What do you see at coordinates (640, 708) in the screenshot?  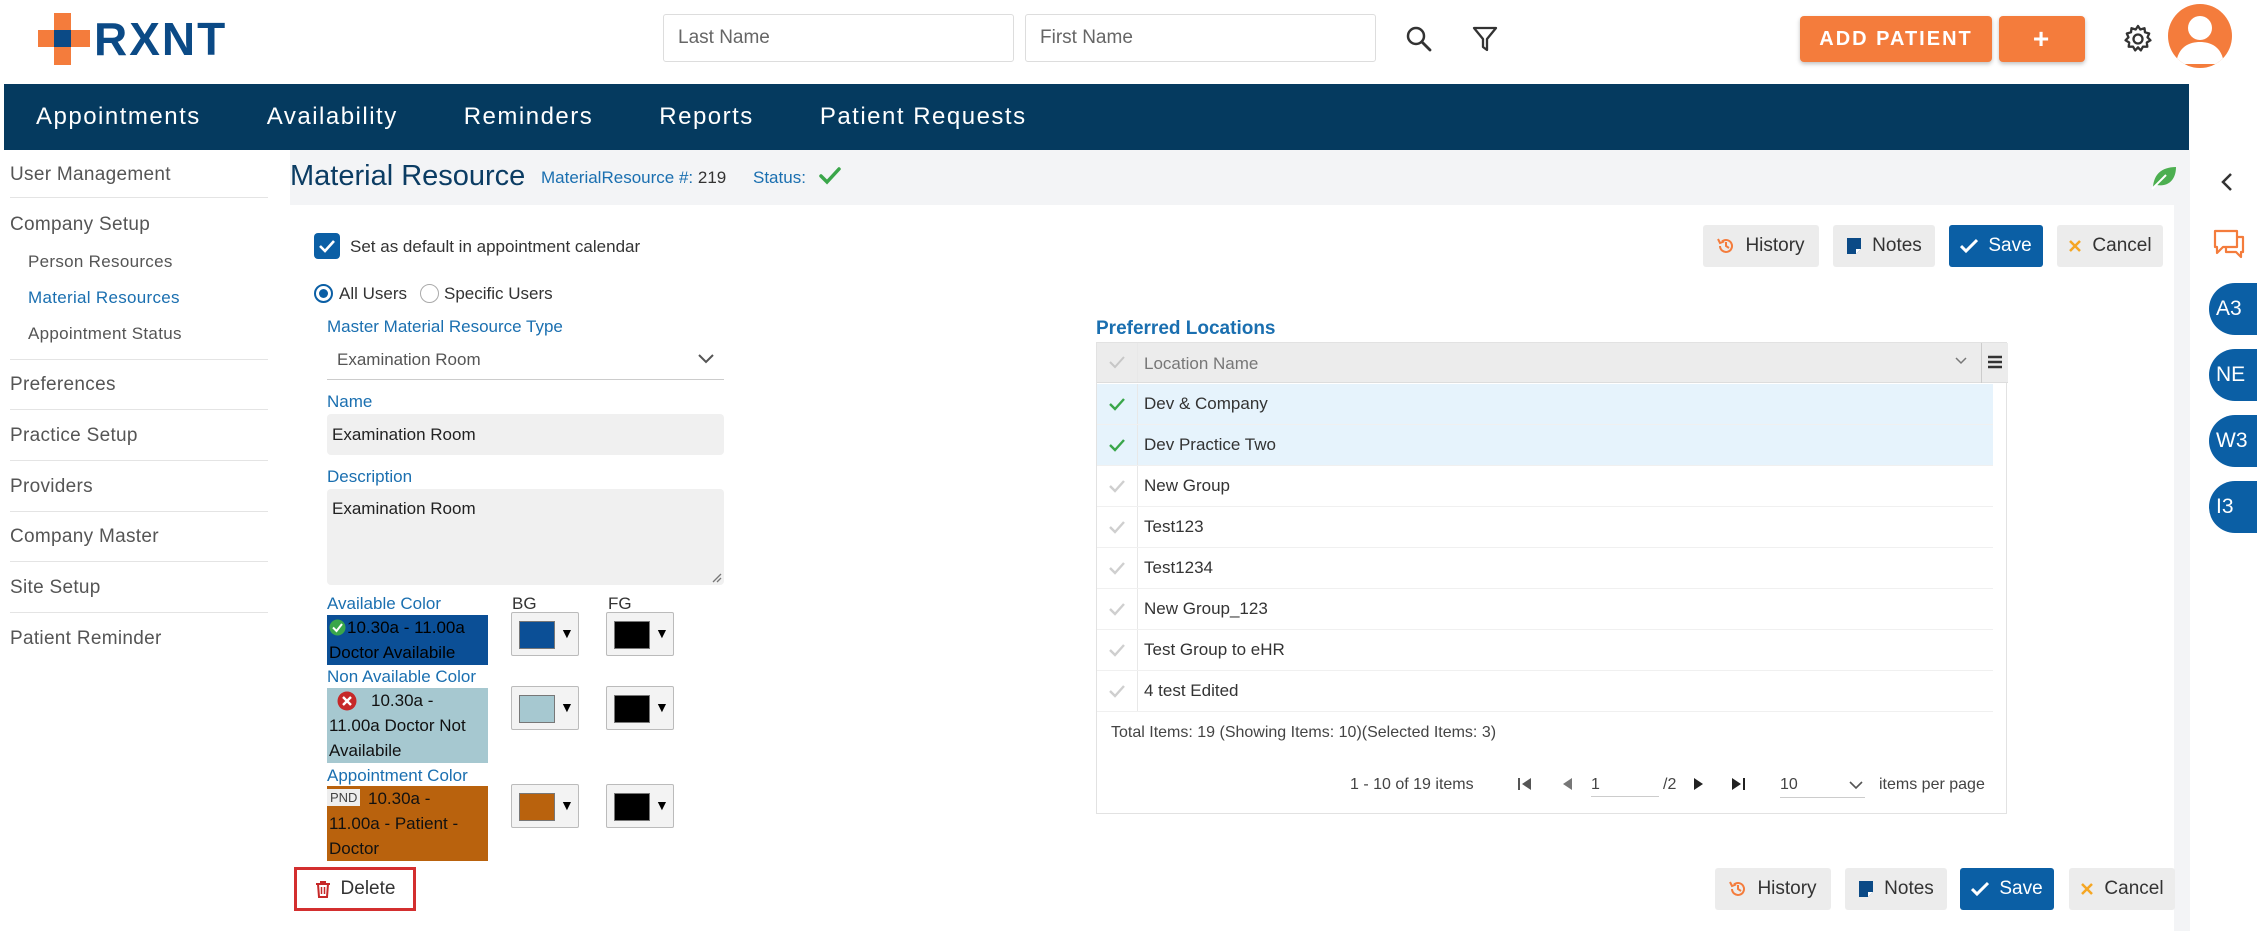 I see `non-available-fg-picker: ▼` at bounding box center [640, 708].